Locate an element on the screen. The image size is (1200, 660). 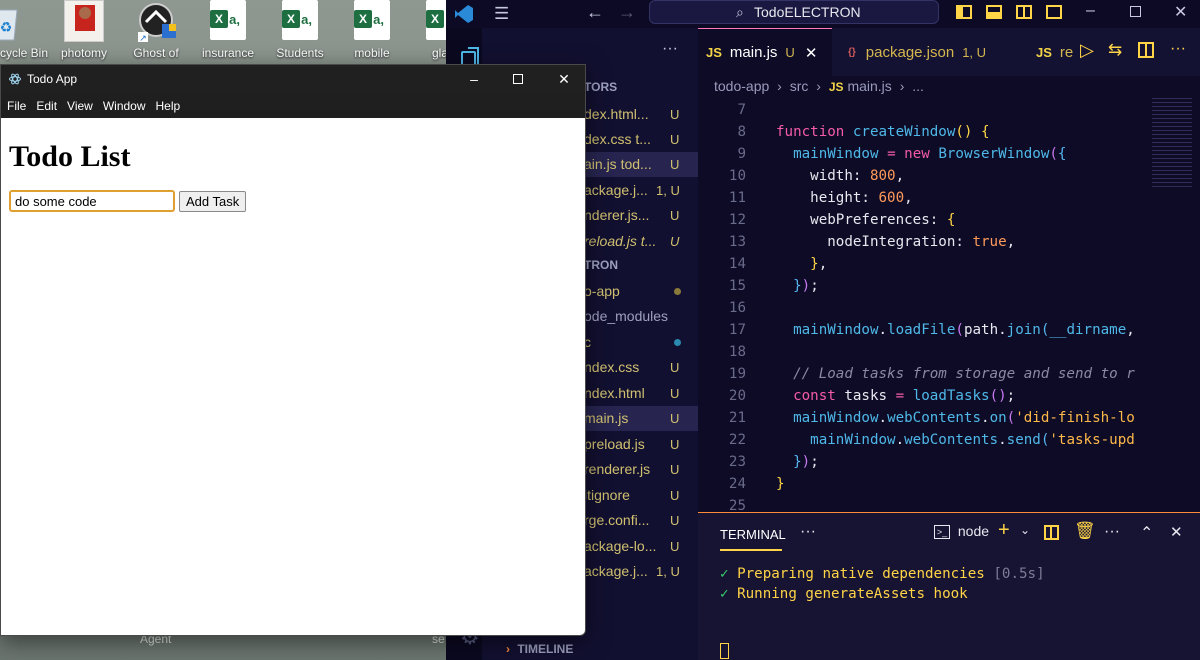
panel-overflow-icon: ··· is located at coordinates (1112, 532).